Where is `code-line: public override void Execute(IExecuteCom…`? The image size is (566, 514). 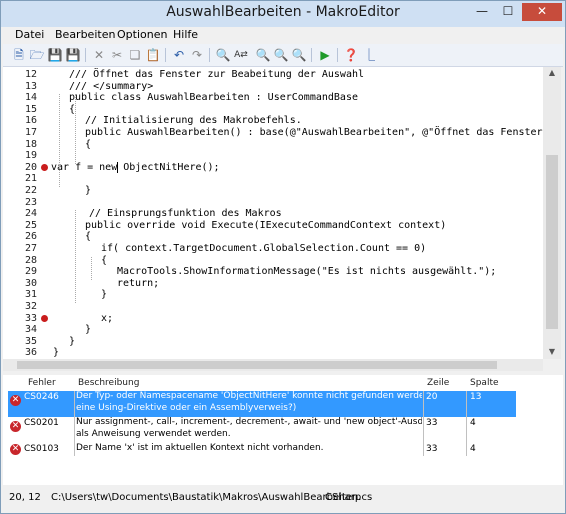 code-line: public override void Execute(IExecuteCom… is located at coordinates (265, 225).